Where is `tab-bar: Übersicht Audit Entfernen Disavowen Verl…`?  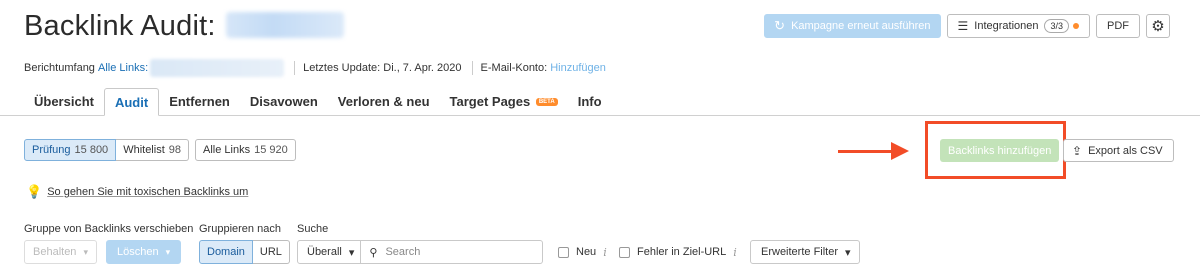 tab-bar: Übersicht Audit Entfernen Disavowen Verl… is located at coordinates (318, 102).